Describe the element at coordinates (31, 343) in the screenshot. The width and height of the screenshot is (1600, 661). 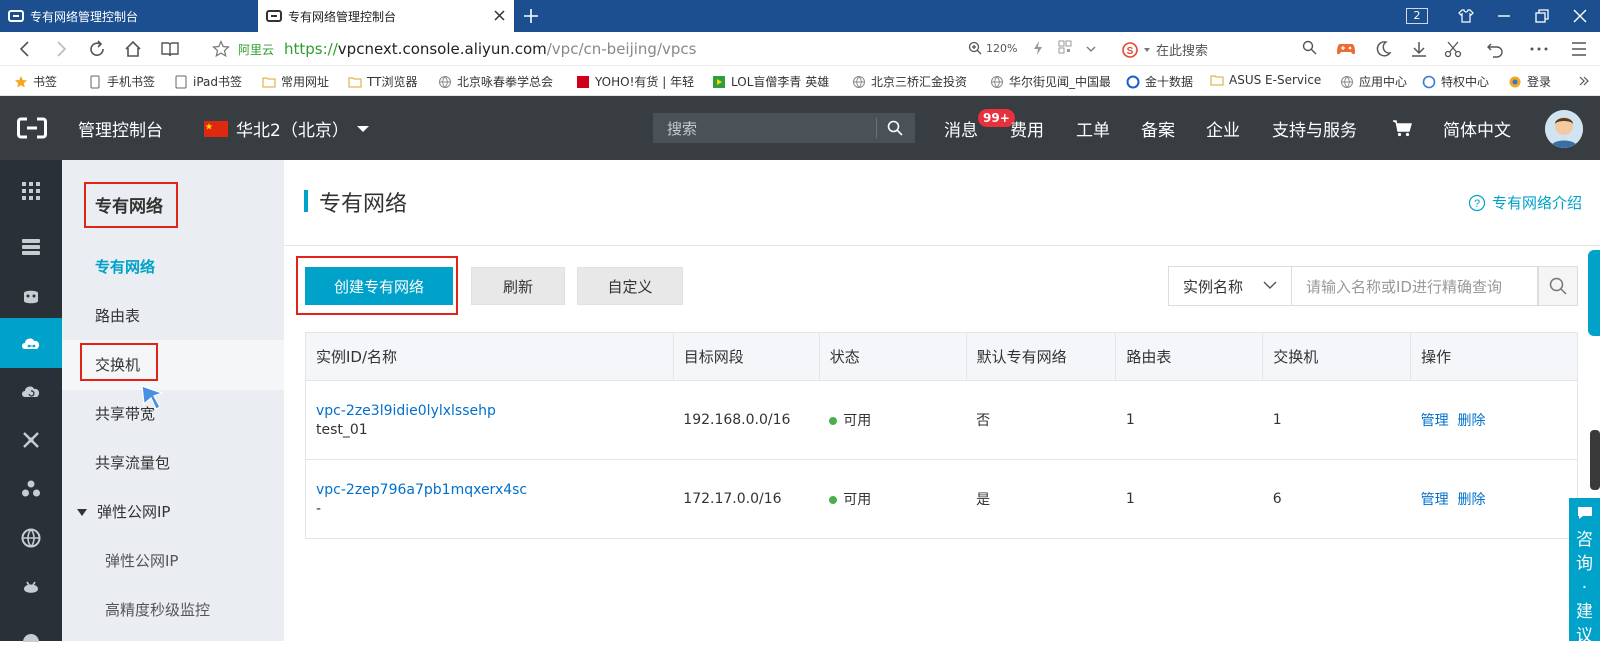
I see `vpc-button` at that location.